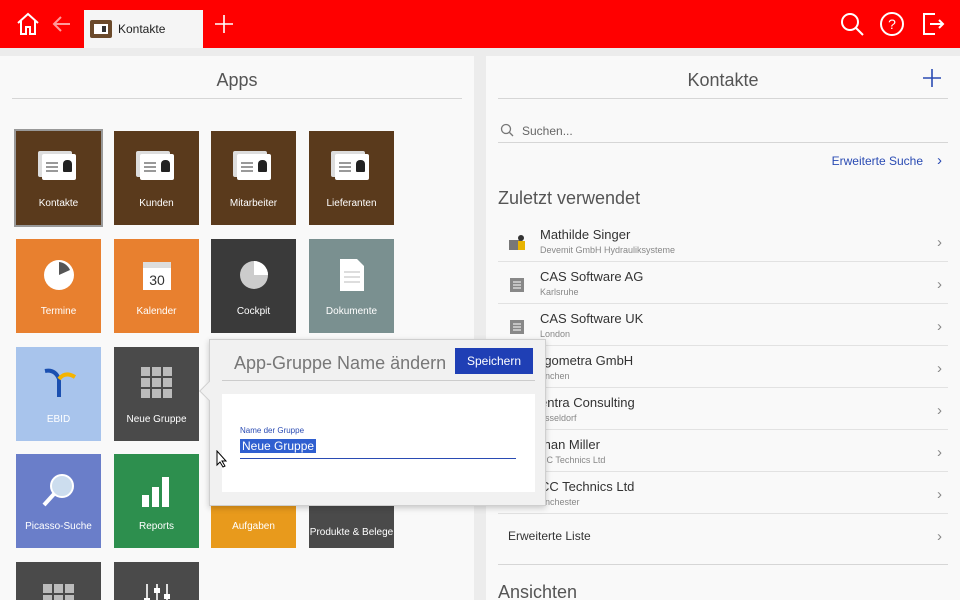 This screenshot has width=960, height=600. I want to click on tab-kontakte: Kontakte, so click(143, 29).